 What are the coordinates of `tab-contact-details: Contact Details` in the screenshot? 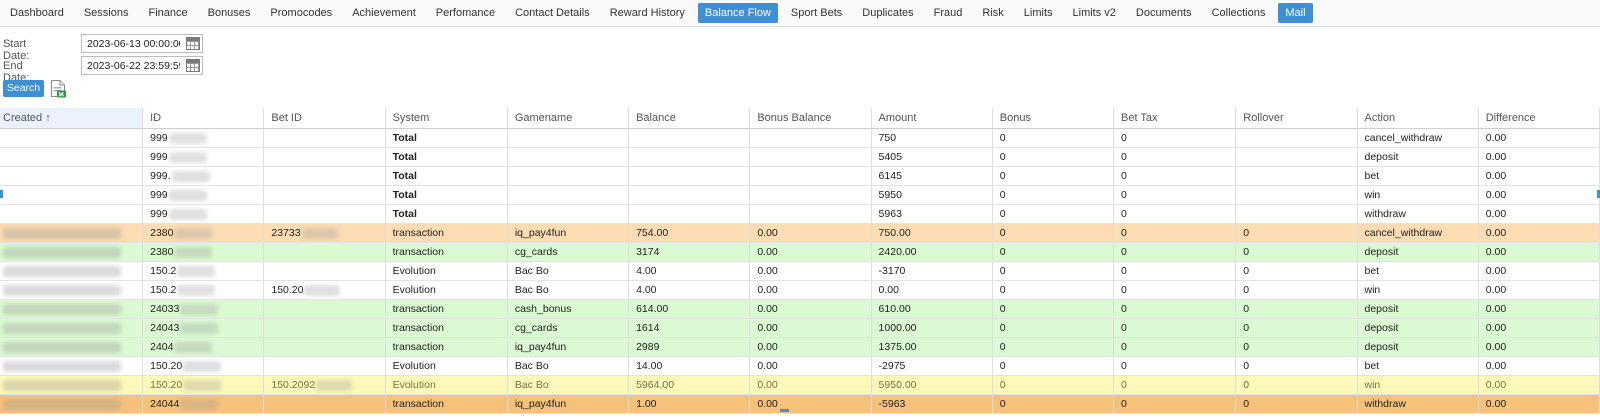 It's located at (552, 13).